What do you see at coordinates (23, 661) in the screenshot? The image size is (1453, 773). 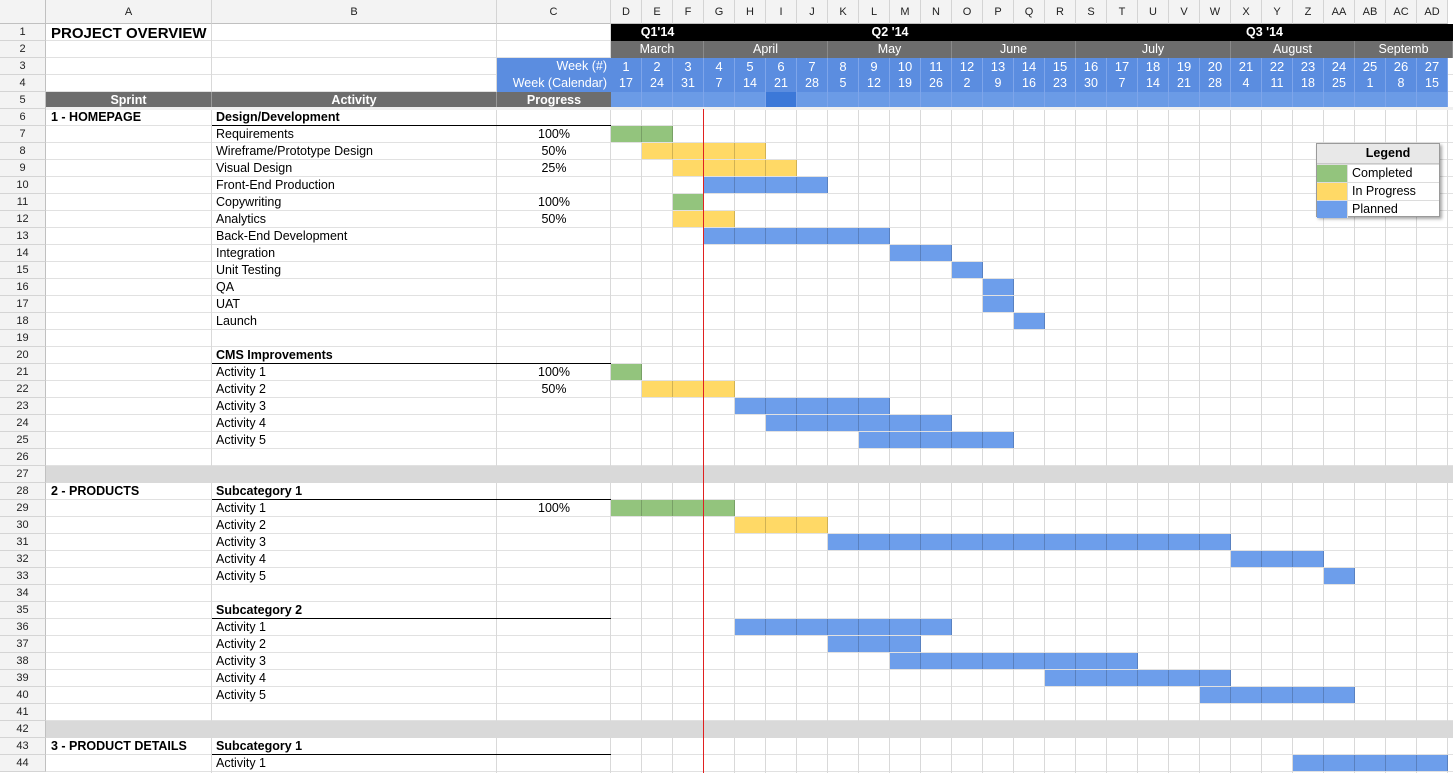 I see `row-header: 38` at bounding box center [23, 661].